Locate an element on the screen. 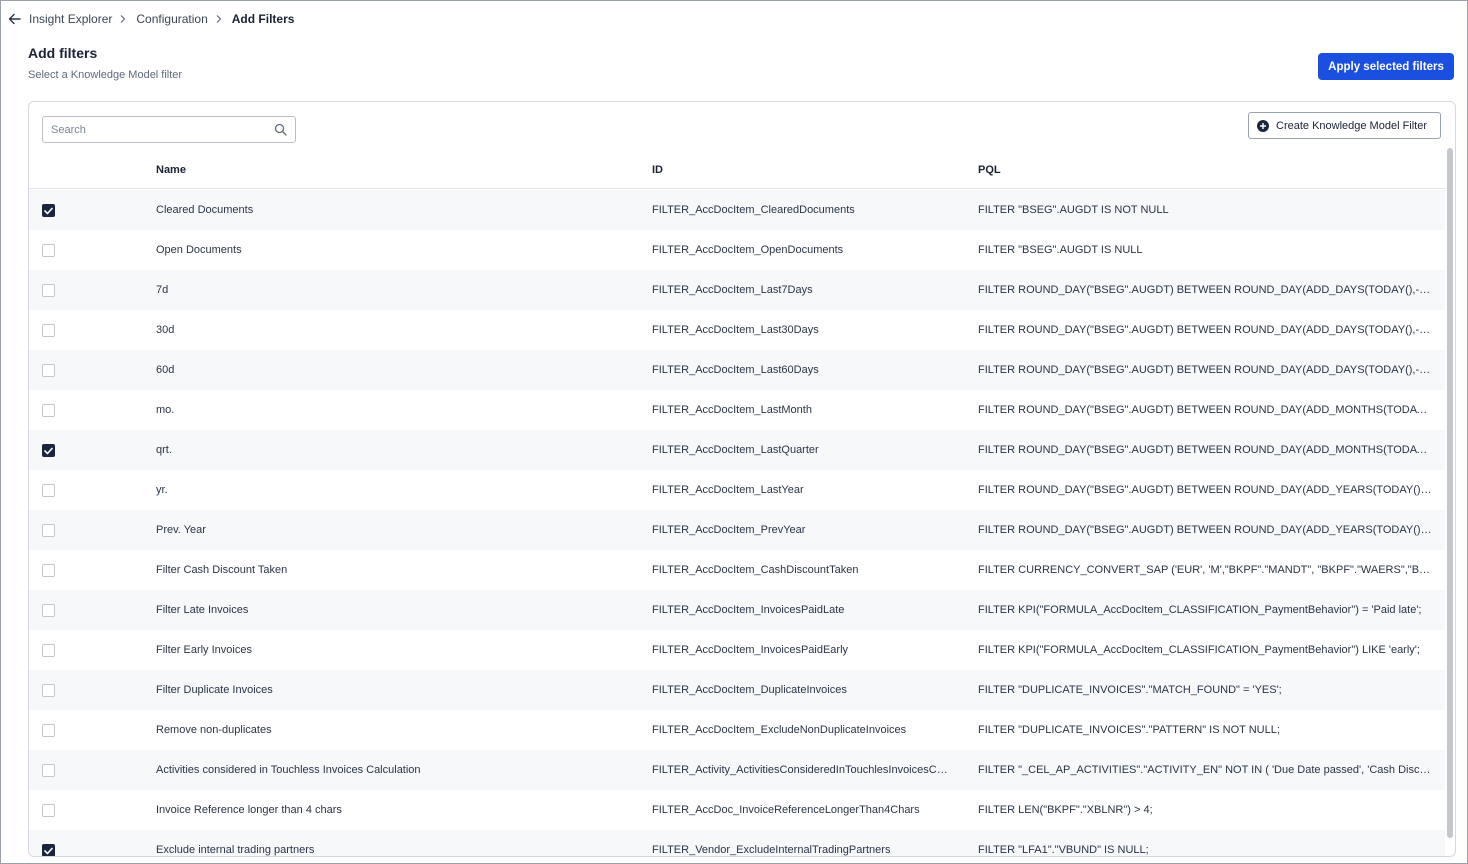  row-id: FILTER_AccDocItem_DuplicateInvoices is located at coordinates (749, 690).